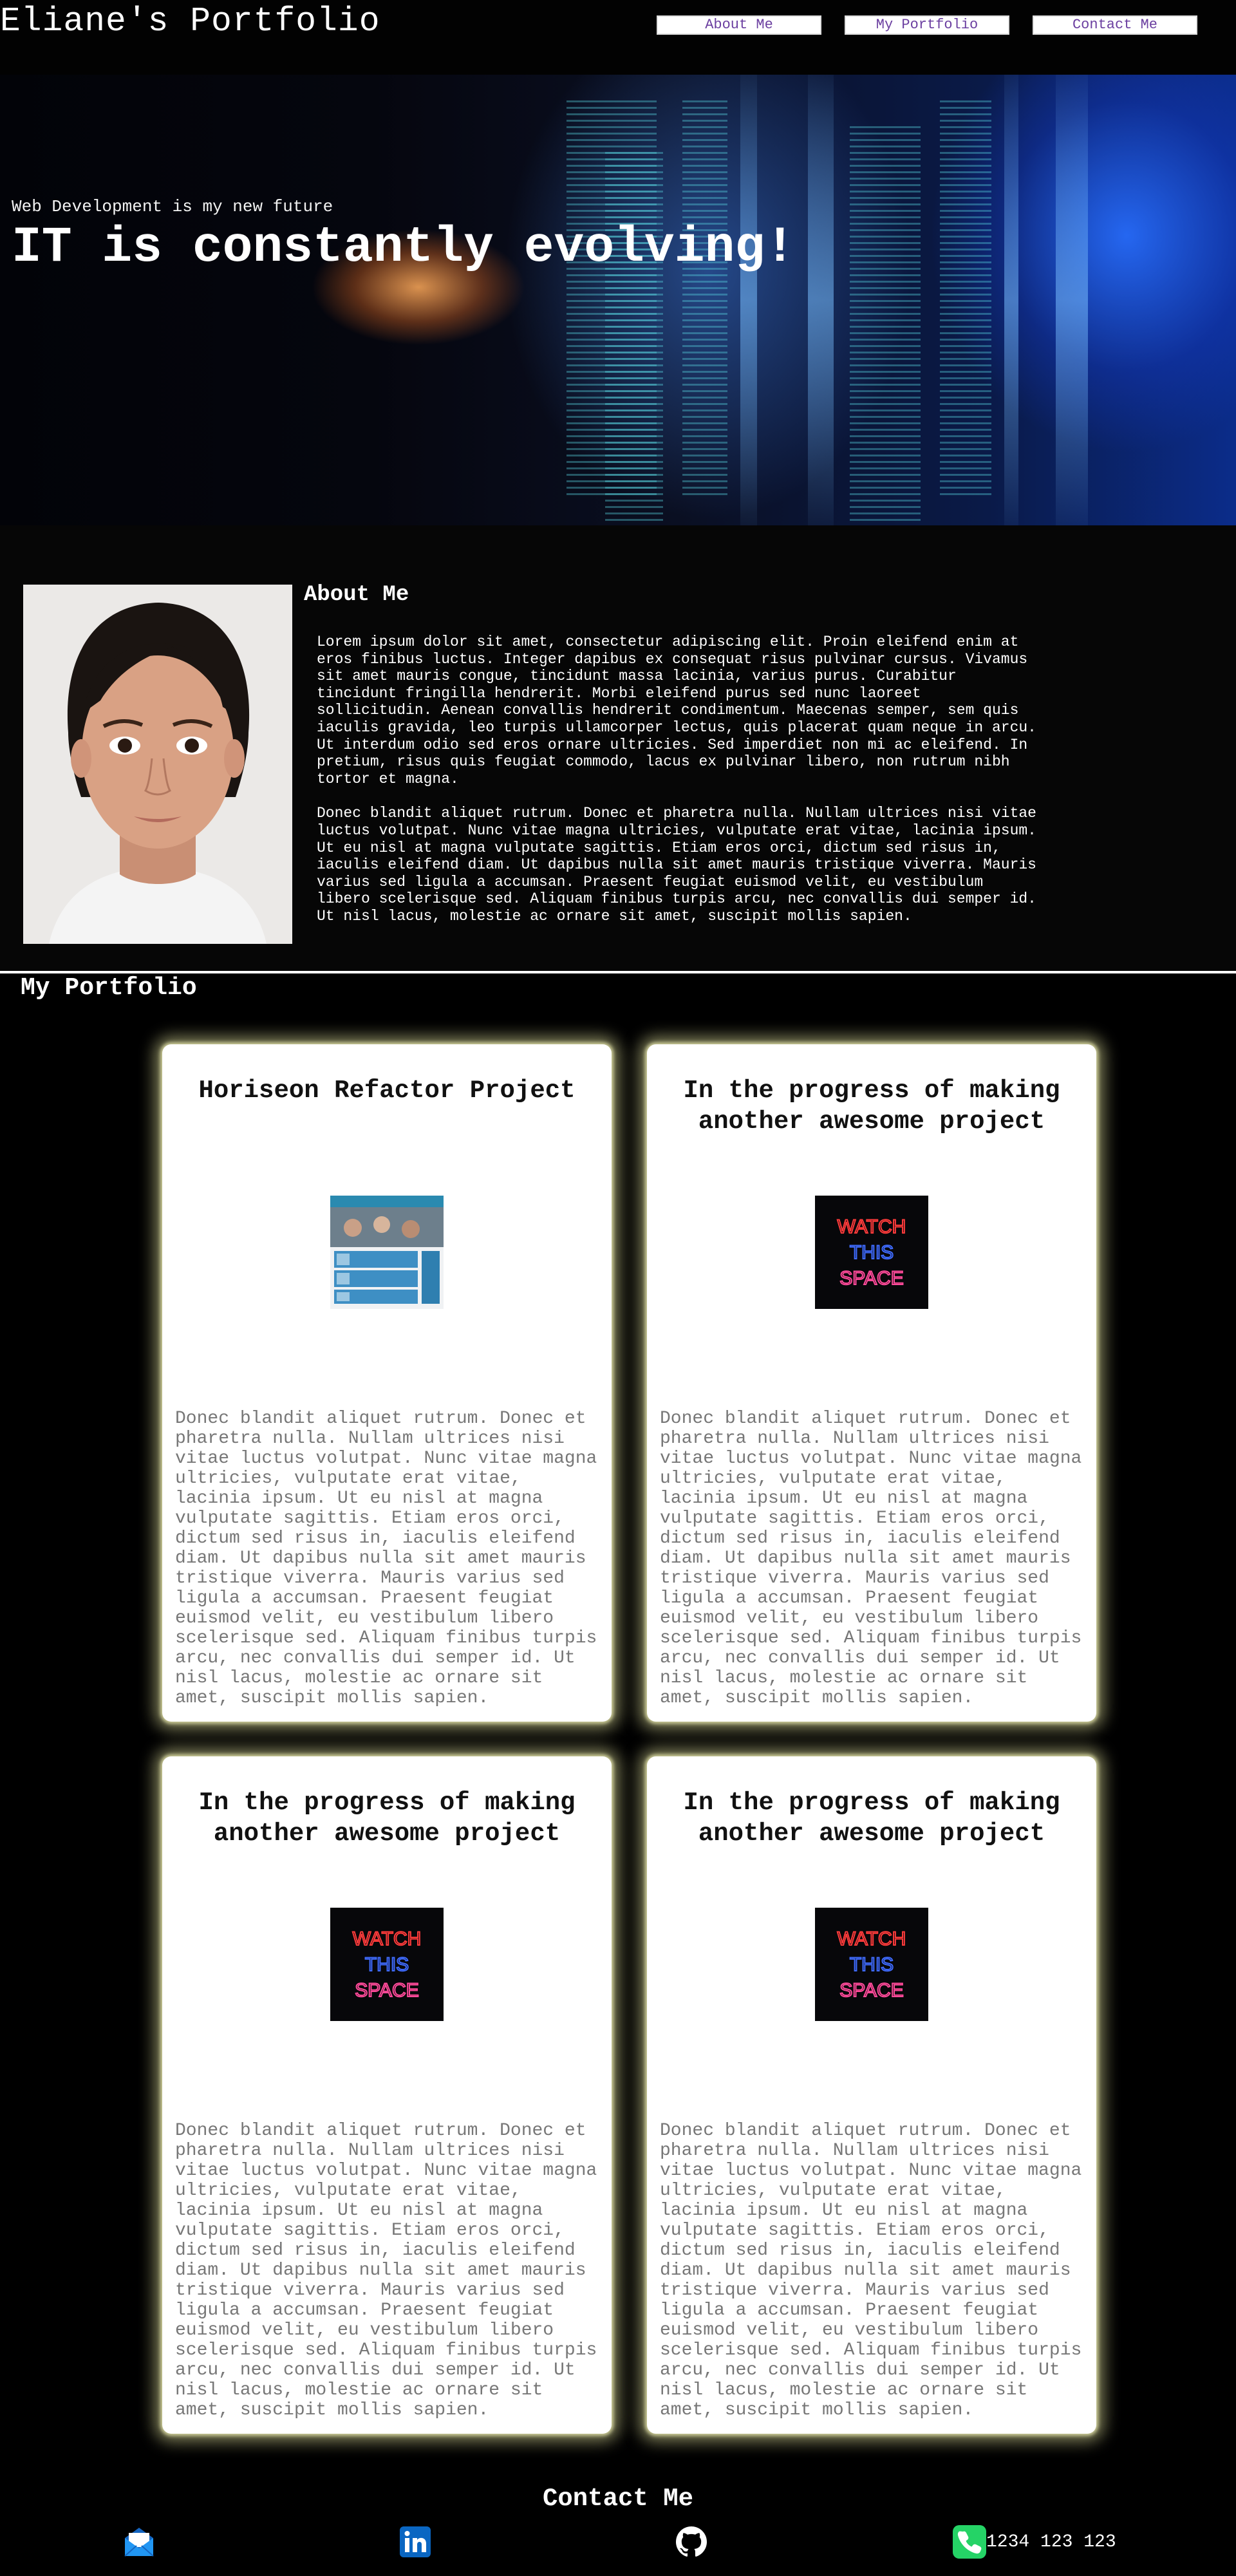 The width and height of the screenshot is (1236, 2576). I want to click on portfolio-title: My Portfolio, so click(109, 988).